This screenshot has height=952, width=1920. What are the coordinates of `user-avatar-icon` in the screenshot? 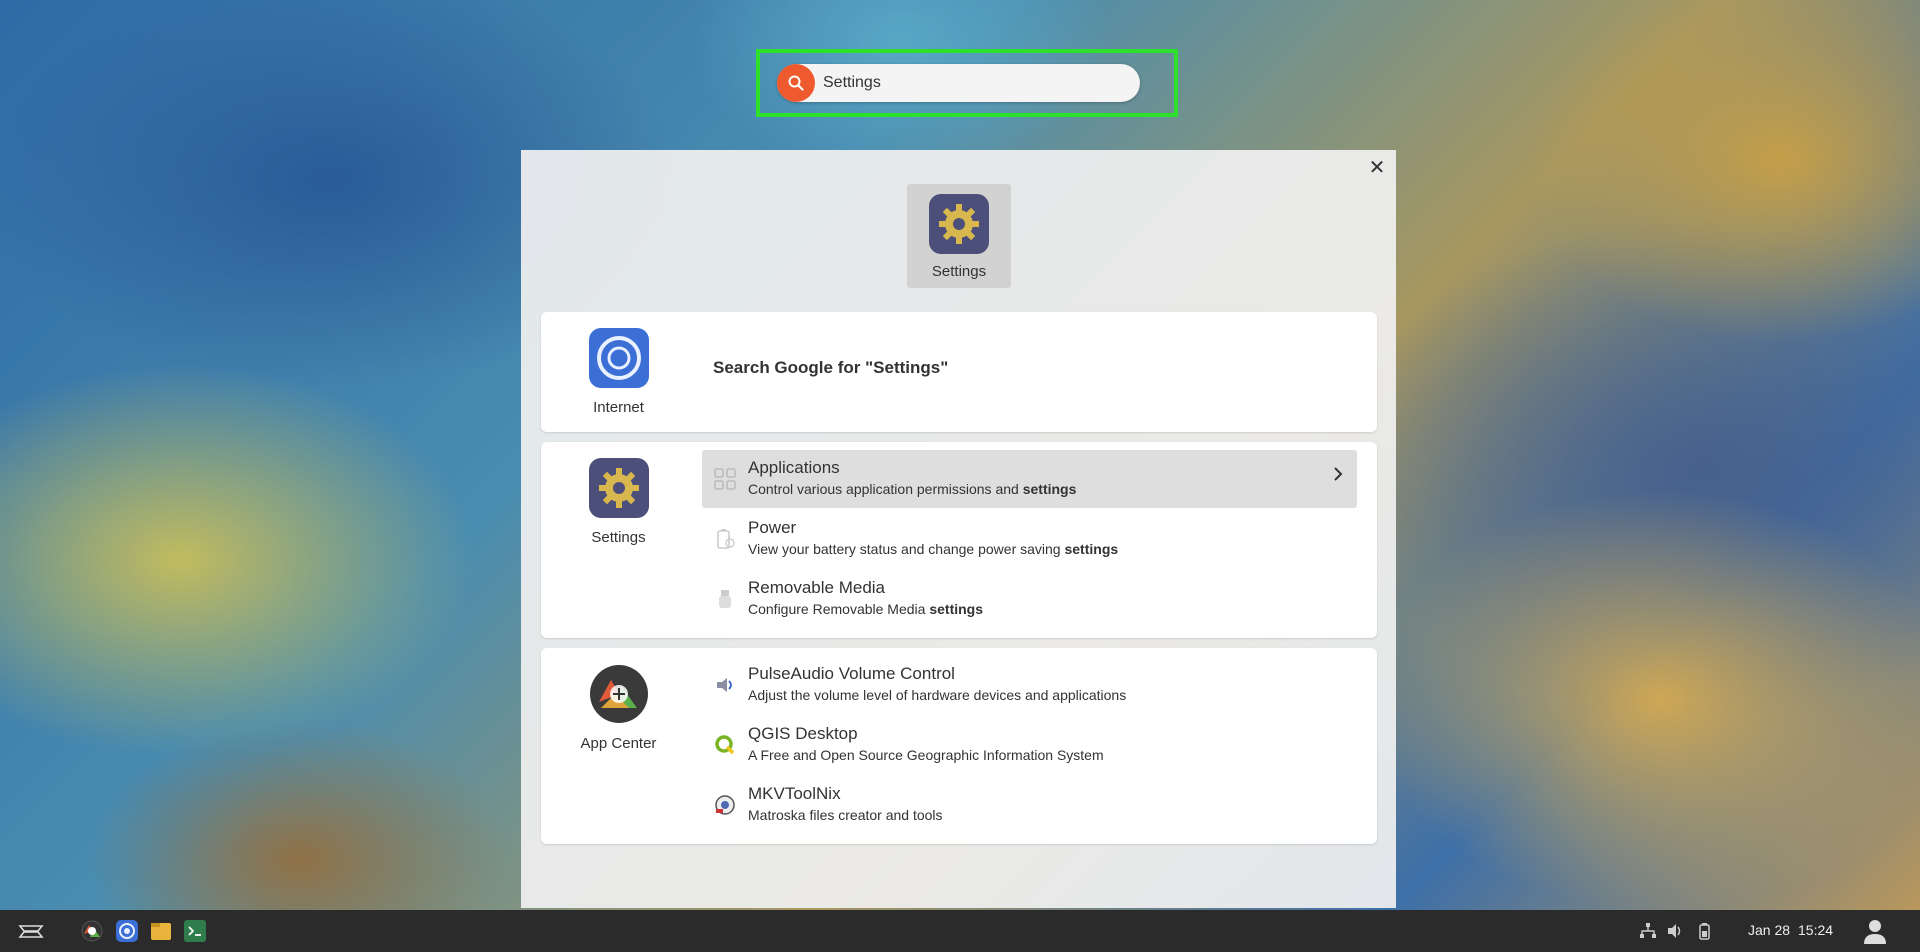 It's located at (1875, 931).